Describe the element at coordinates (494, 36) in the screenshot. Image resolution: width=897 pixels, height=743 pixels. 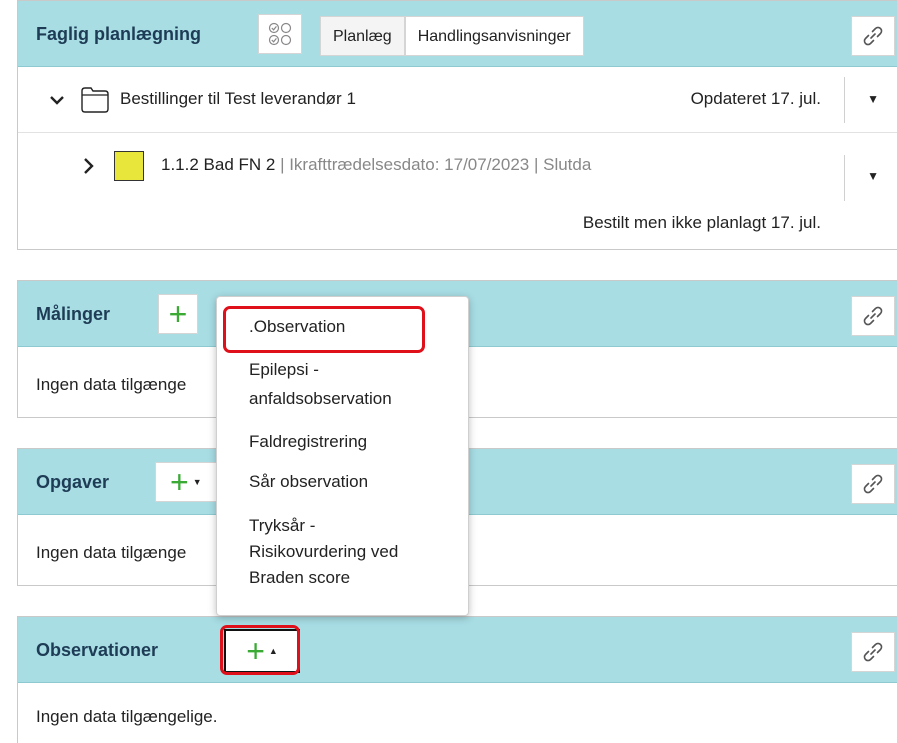
I see `tab-handlingsanvisninger: Handlingsanvisninger` at that location.